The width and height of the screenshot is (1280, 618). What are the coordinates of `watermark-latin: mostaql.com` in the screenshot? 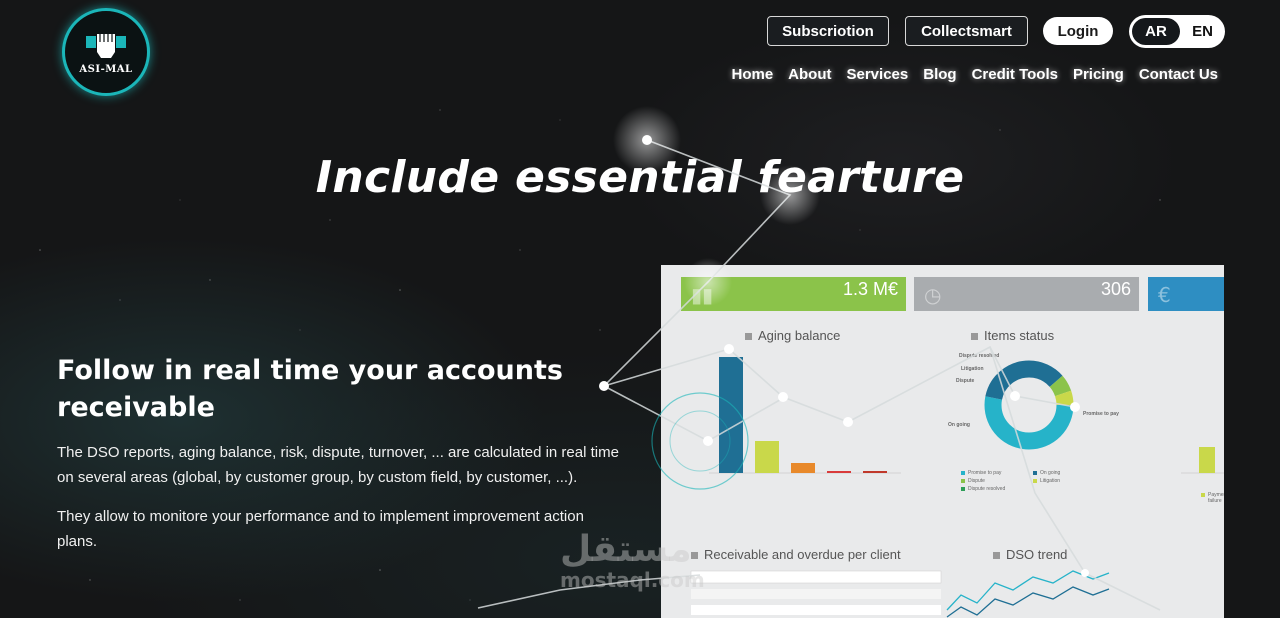 It's located at (632, 580).